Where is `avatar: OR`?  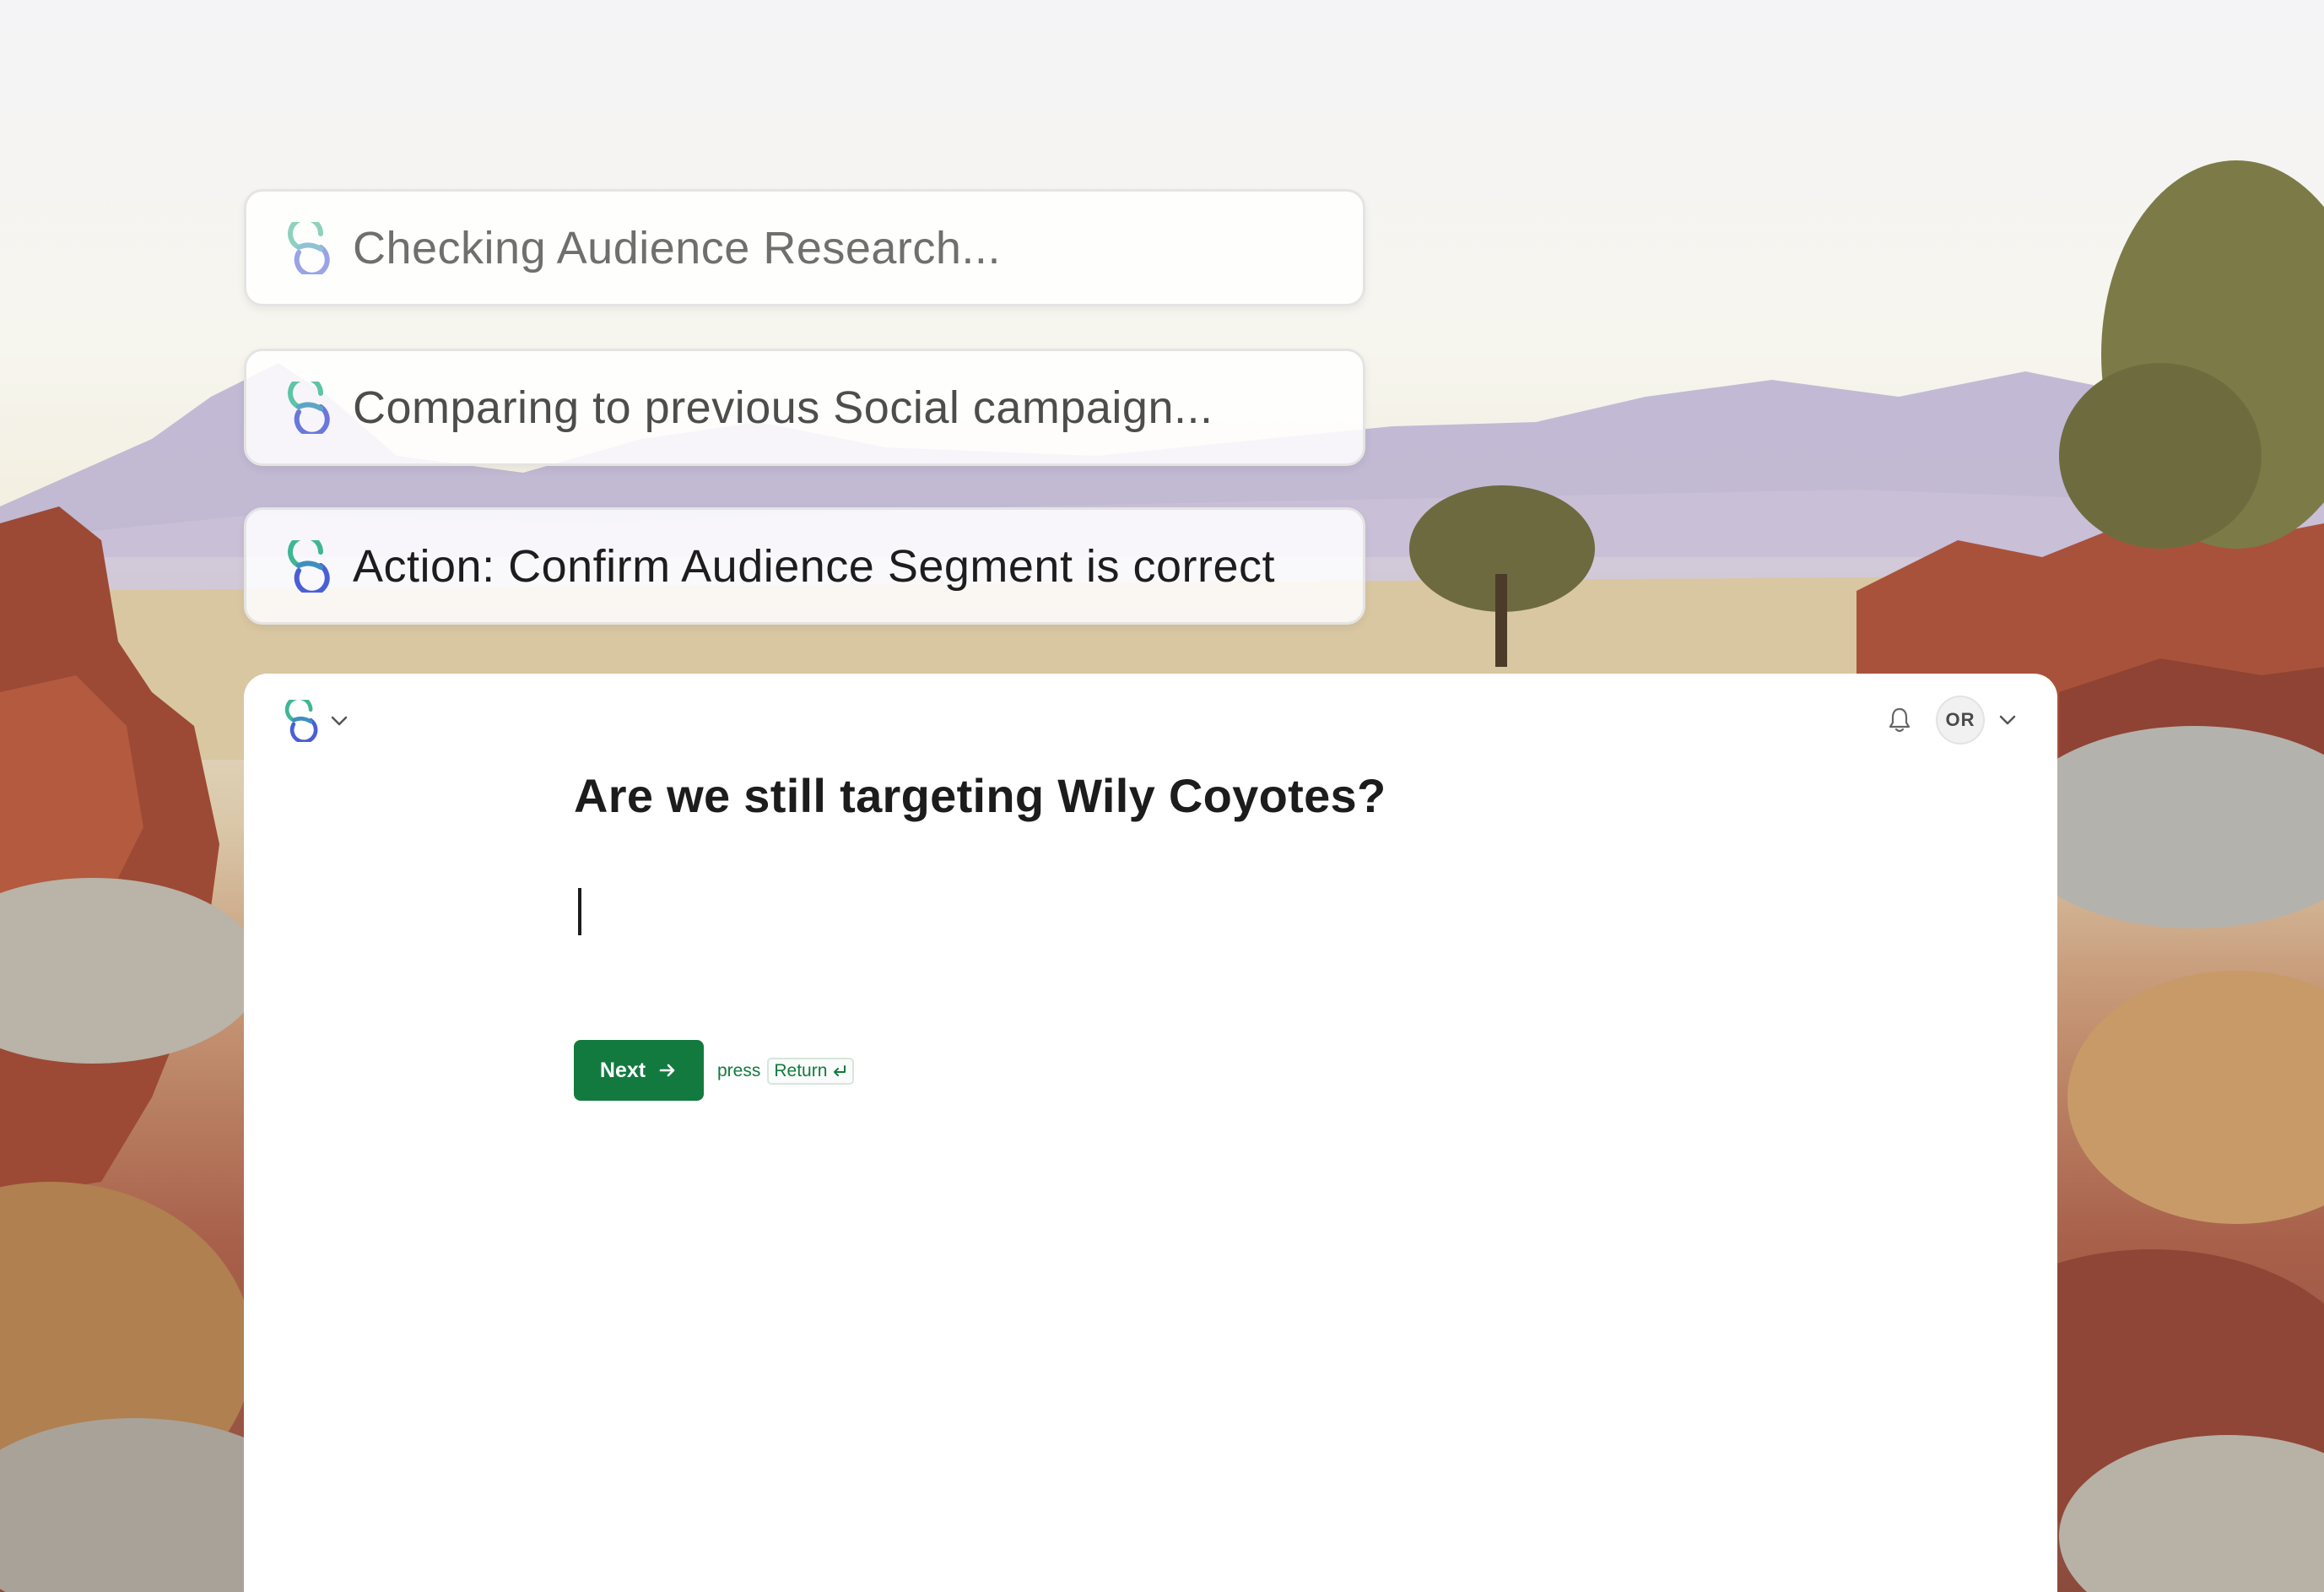 avatar: OR is located at coordinates (1960, 720).